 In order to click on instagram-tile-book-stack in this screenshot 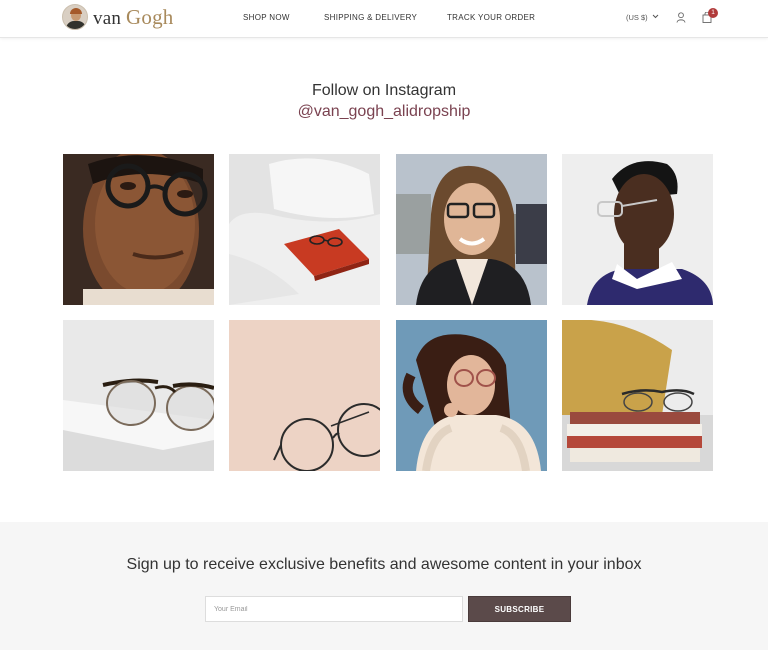, I will do `click(637, 395)`.